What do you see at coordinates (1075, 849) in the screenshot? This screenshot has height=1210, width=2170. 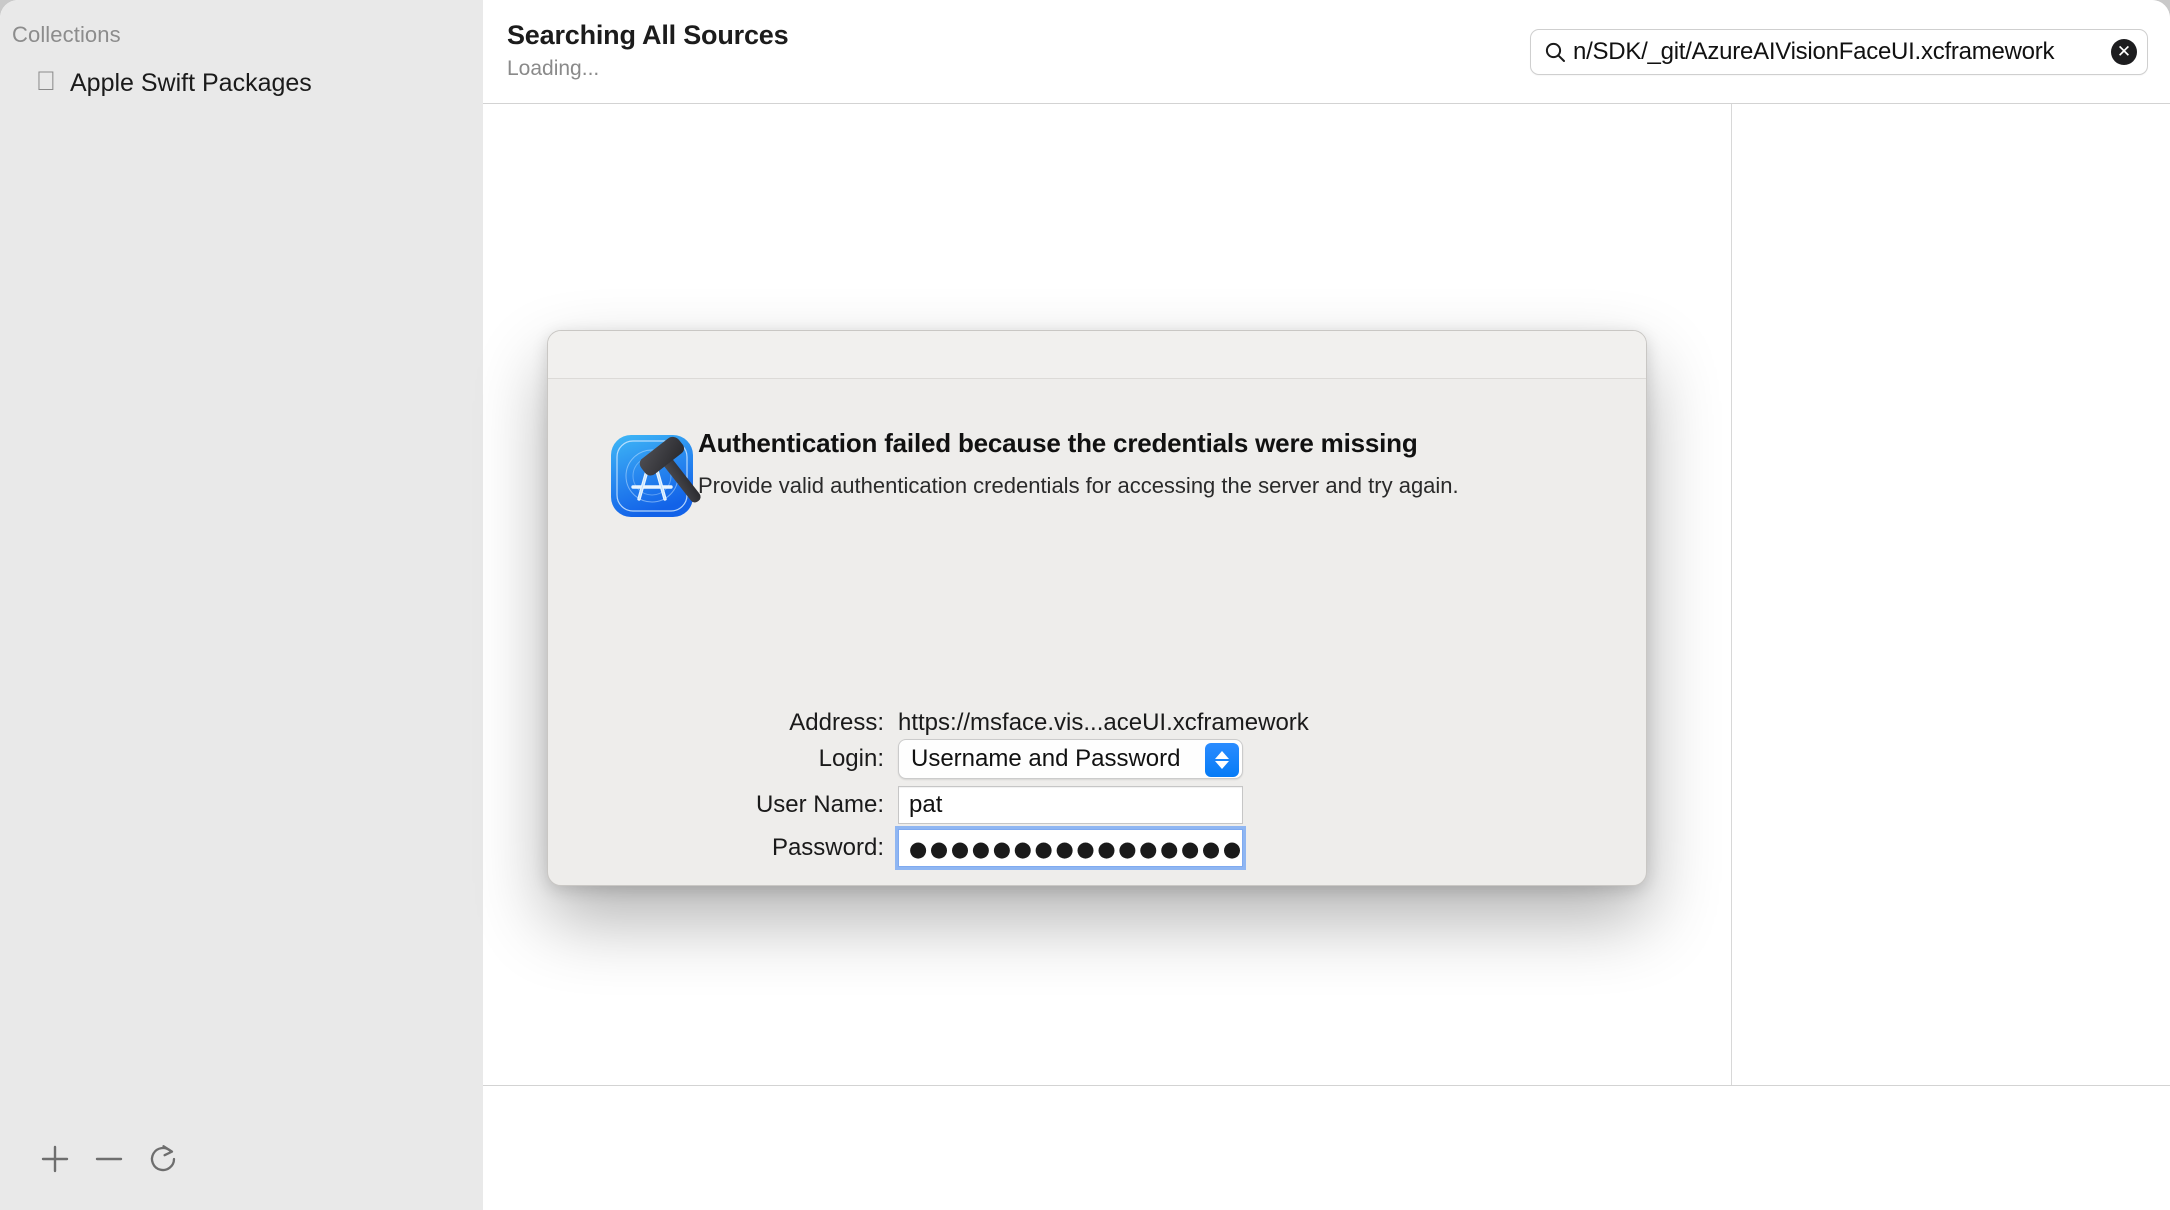 I see `password-masked-value: ●●●●●●●●●●●●●●●●●●●●●●●●●●●●●●` at bounding box center [1075, 849].